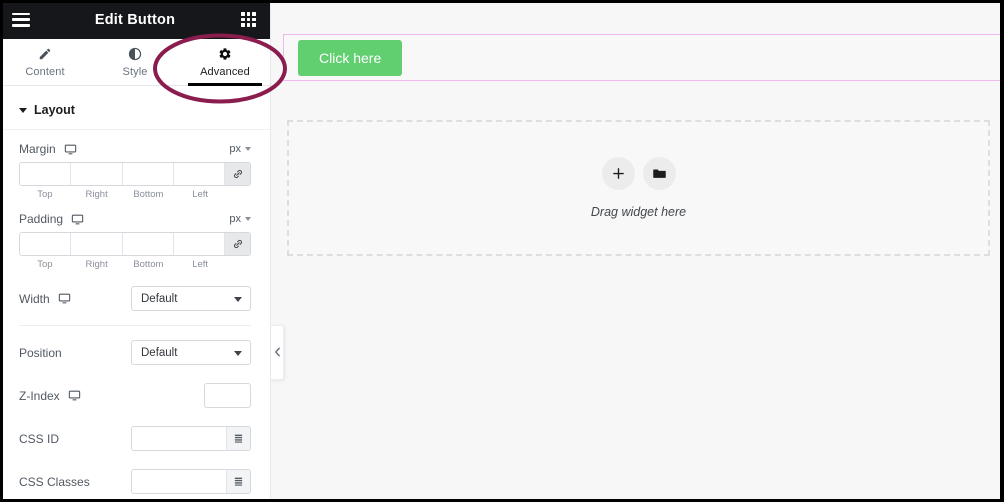  I want to click on css-id-label: CSS ID, so click(39, 438).